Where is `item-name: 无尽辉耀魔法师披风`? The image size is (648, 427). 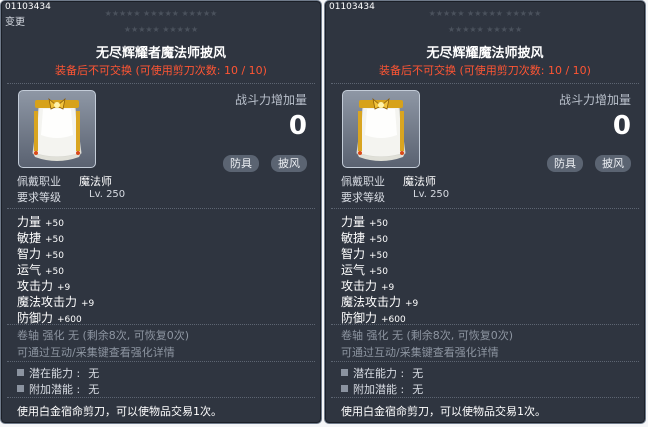
item-name: 无尽辉耀魔法师披风 is located at coordinates (485, 53).